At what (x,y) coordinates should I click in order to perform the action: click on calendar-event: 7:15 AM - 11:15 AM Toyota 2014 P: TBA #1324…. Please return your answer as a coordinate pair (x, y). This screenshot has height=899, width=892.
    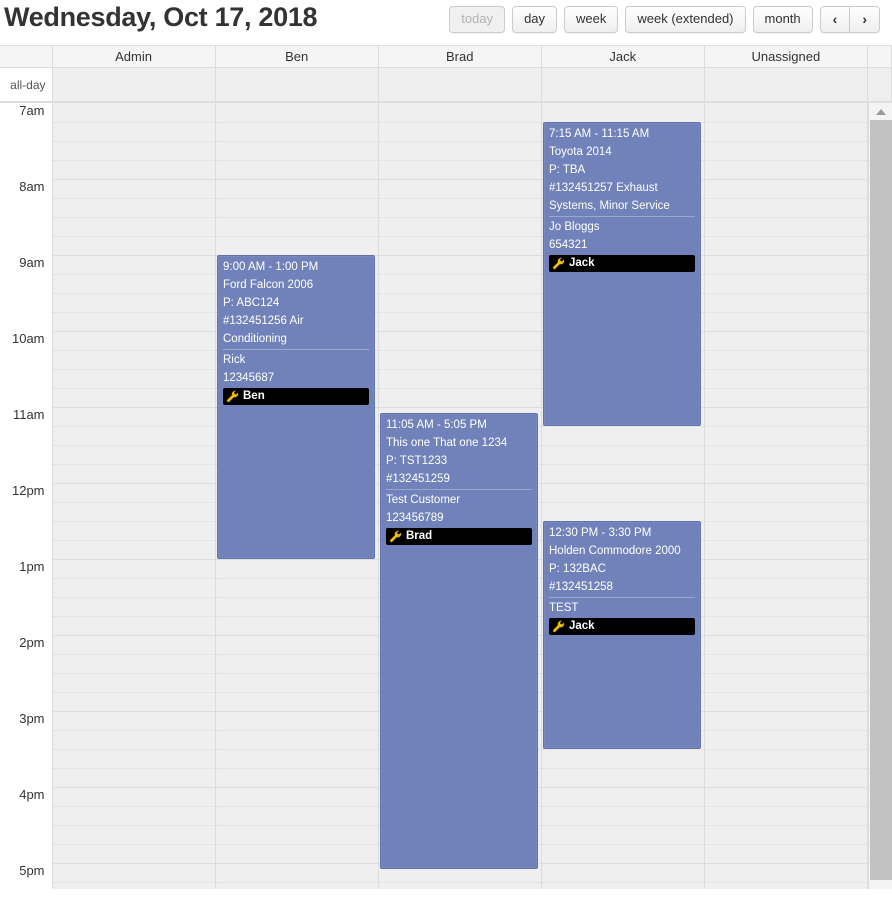
    Looking at the image, I should click on (622, 274).